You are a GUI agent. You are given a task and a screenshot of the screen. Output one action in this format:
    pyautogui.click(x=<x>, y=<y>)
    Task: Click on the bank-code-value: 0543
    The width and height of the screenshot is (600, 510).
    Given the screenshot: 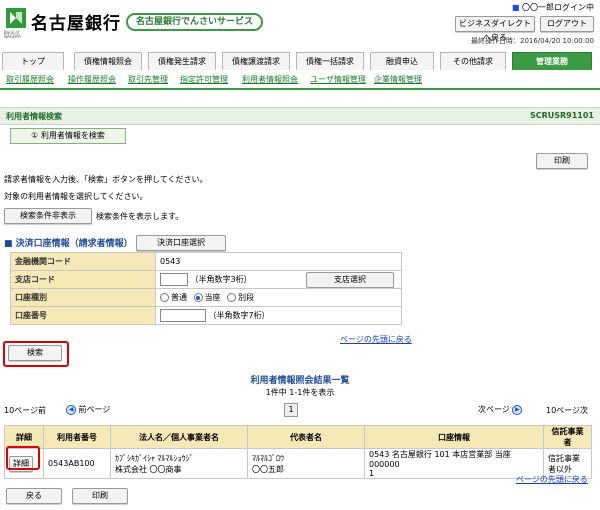 What is the action you would take?
    pyautogui.click(x=278, y=261)
    